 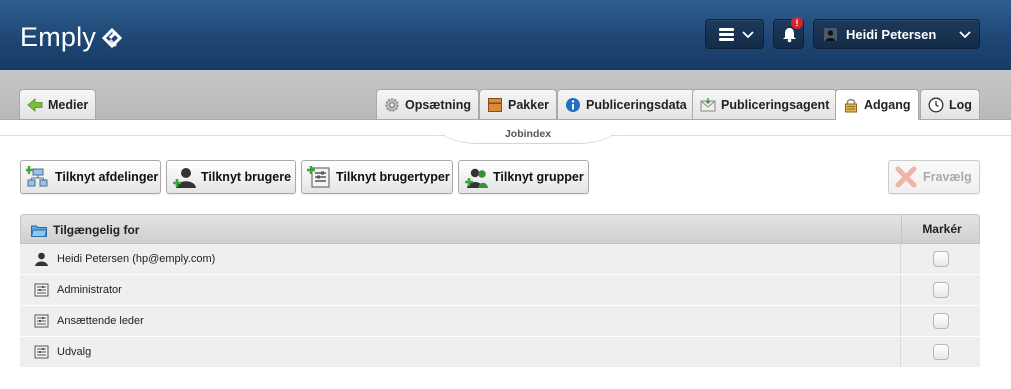 What do you see at coordinates (136, 259) in the screenshot?
I see `row-name: Heidi Petersen (hp@emply.com)` at bounding box center [136, 259].